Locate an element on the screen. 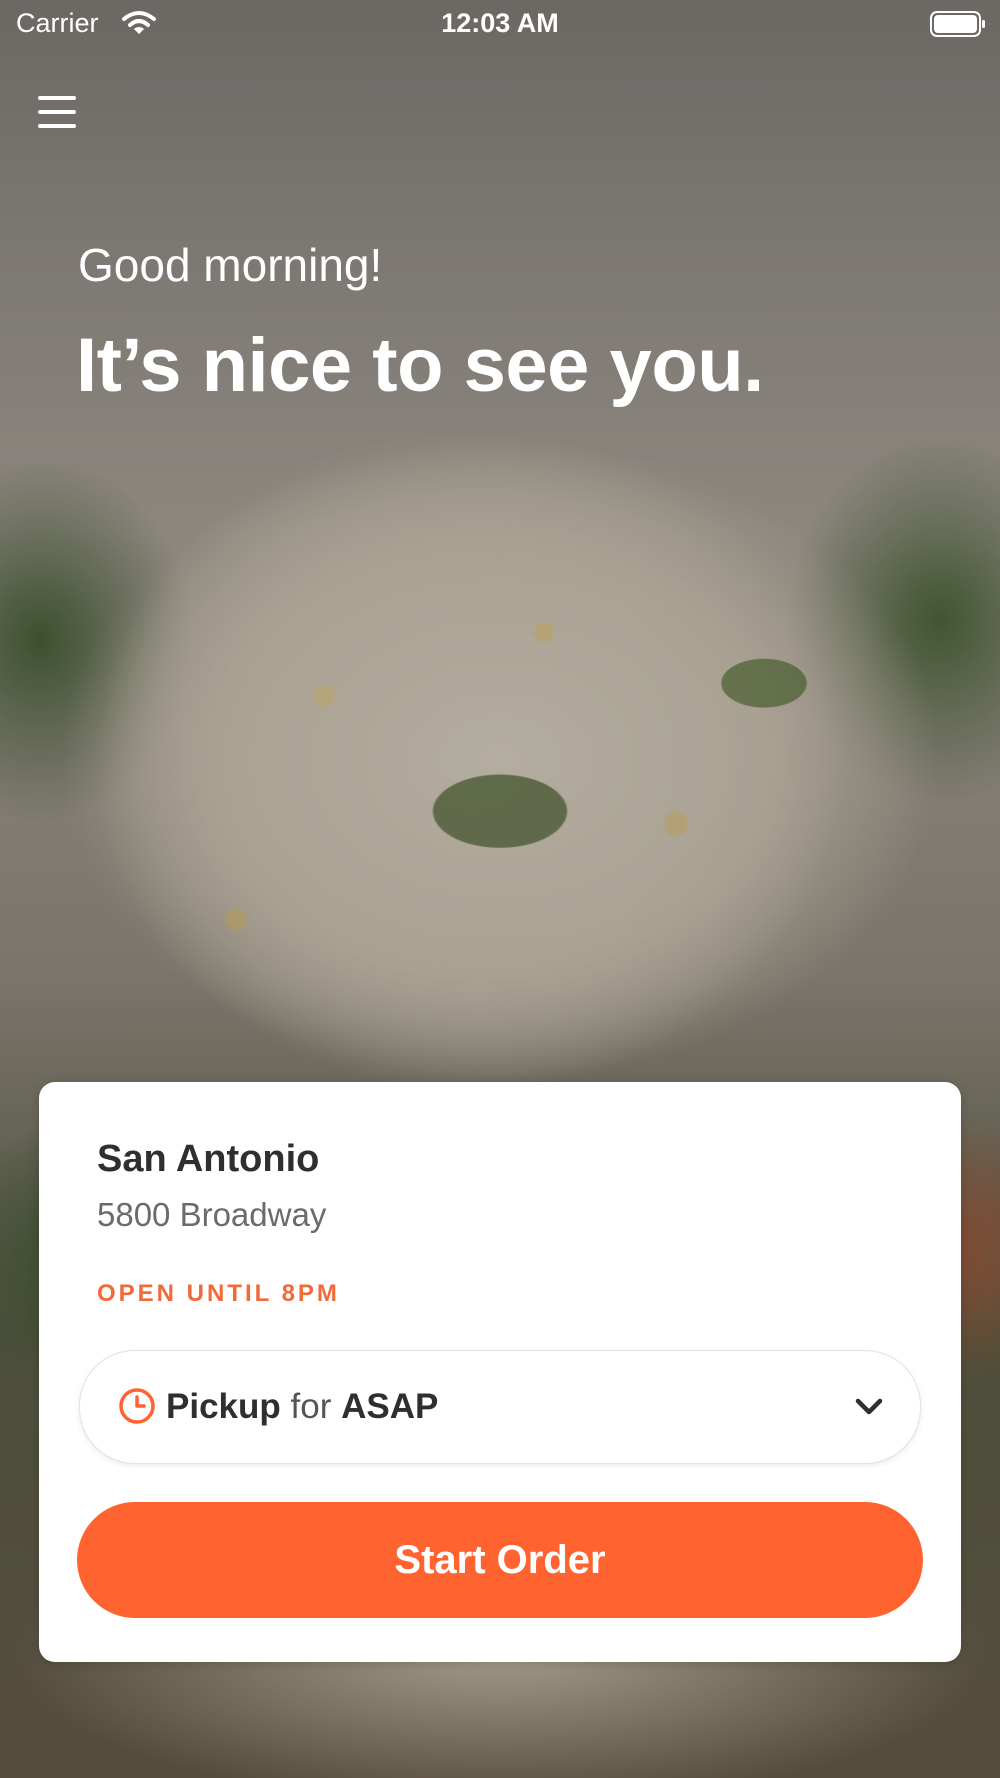 The height and width of the screenshot is (1778, 1000). status-bar: Carrier 12:03 AM is located at coordinates (500, 25).